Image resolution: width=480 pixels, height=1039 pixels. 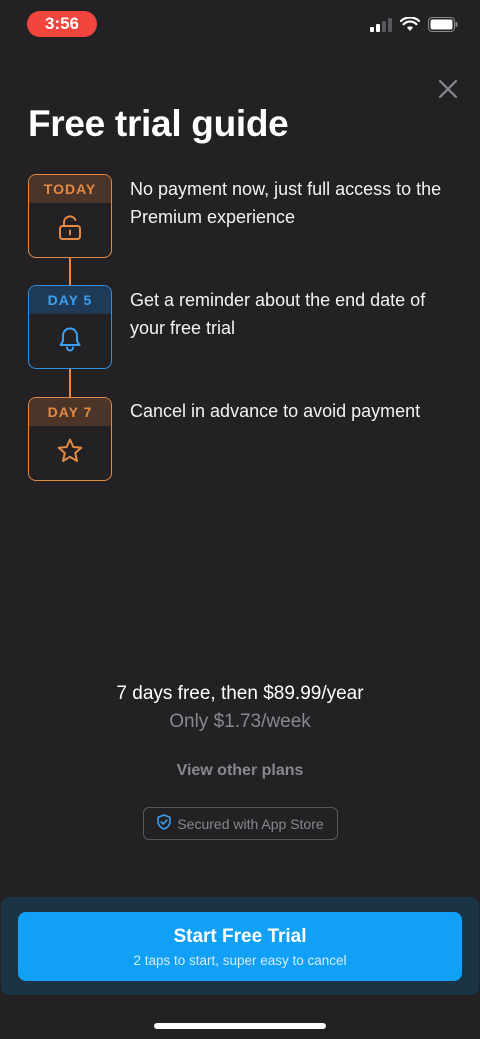 I want to click on page-title: Free trial guide, so click(x=158, y=123).